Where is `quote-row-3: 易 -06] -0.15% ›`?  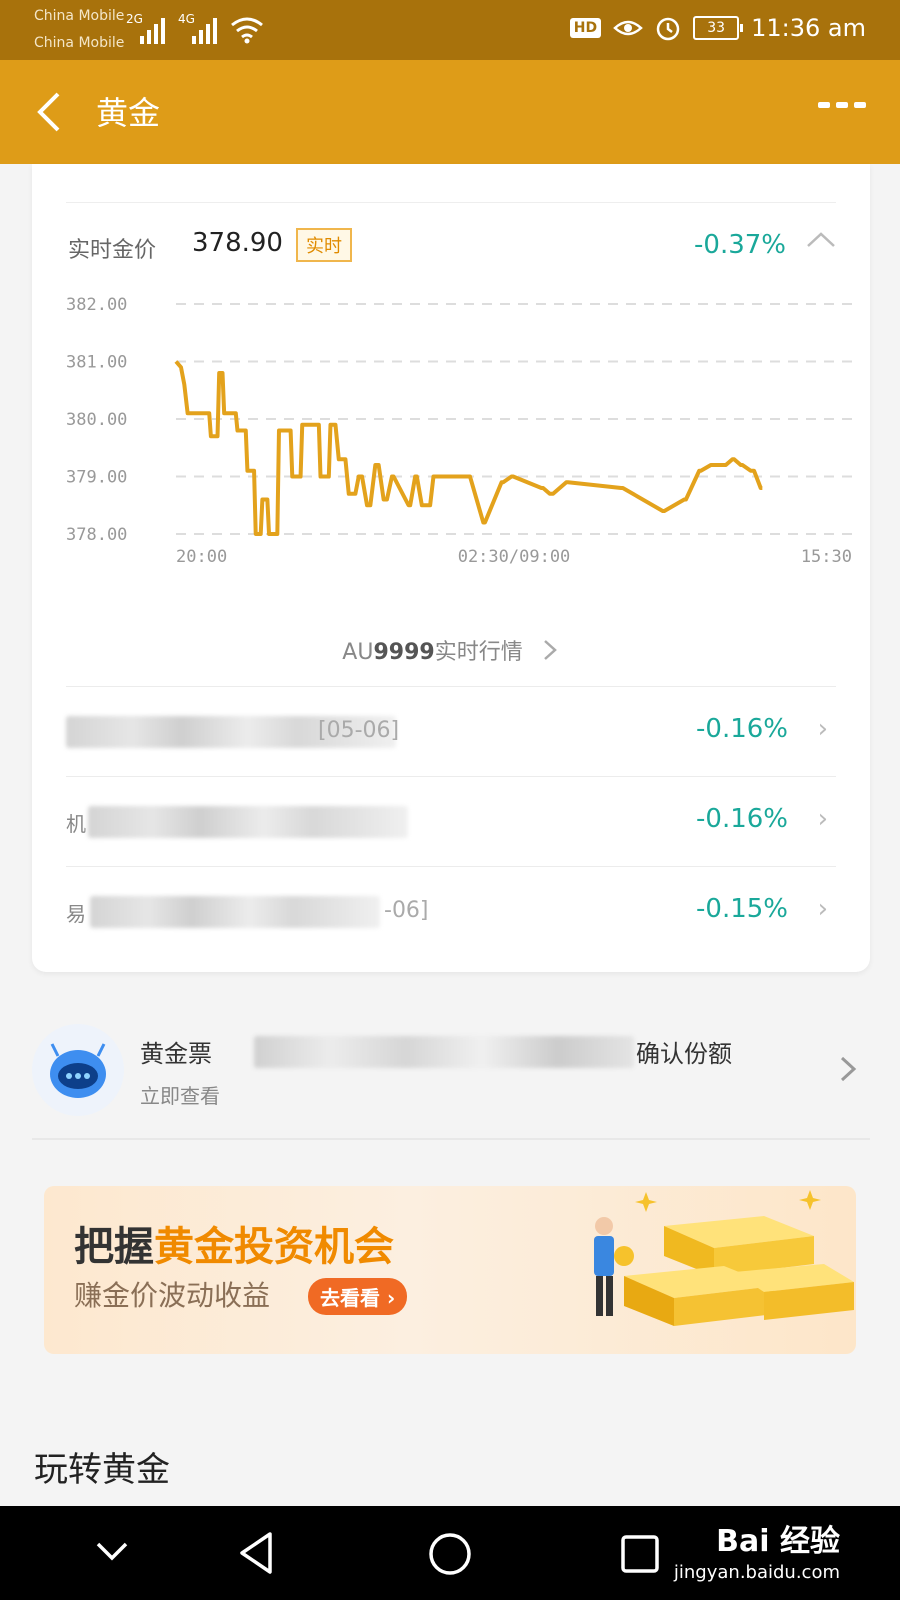
quote-row-3: 易 -06] -0.15% › is located at coordinates (451, 912).